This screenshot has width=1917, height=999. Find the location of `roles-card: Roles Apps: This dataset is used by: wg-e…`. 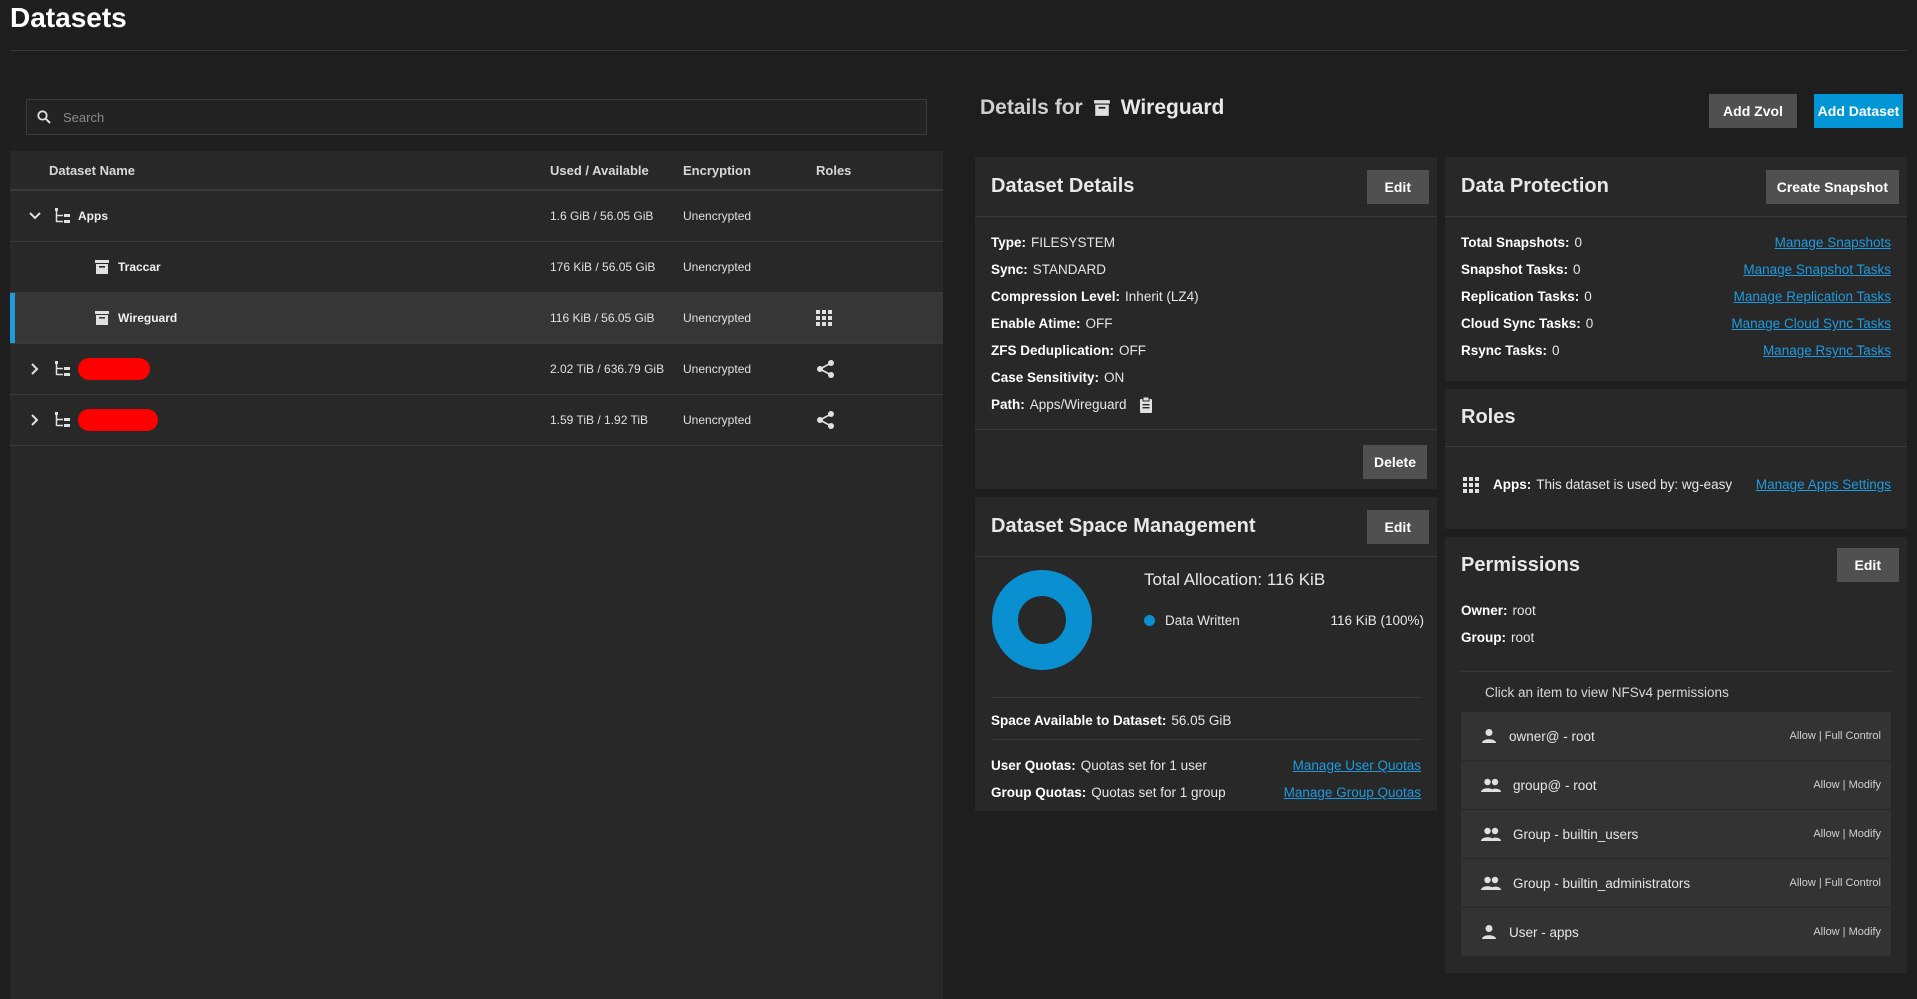

roles-card: Roles Apps: This dataset is used by: wg-e… is located at coordinates (1676, 459).